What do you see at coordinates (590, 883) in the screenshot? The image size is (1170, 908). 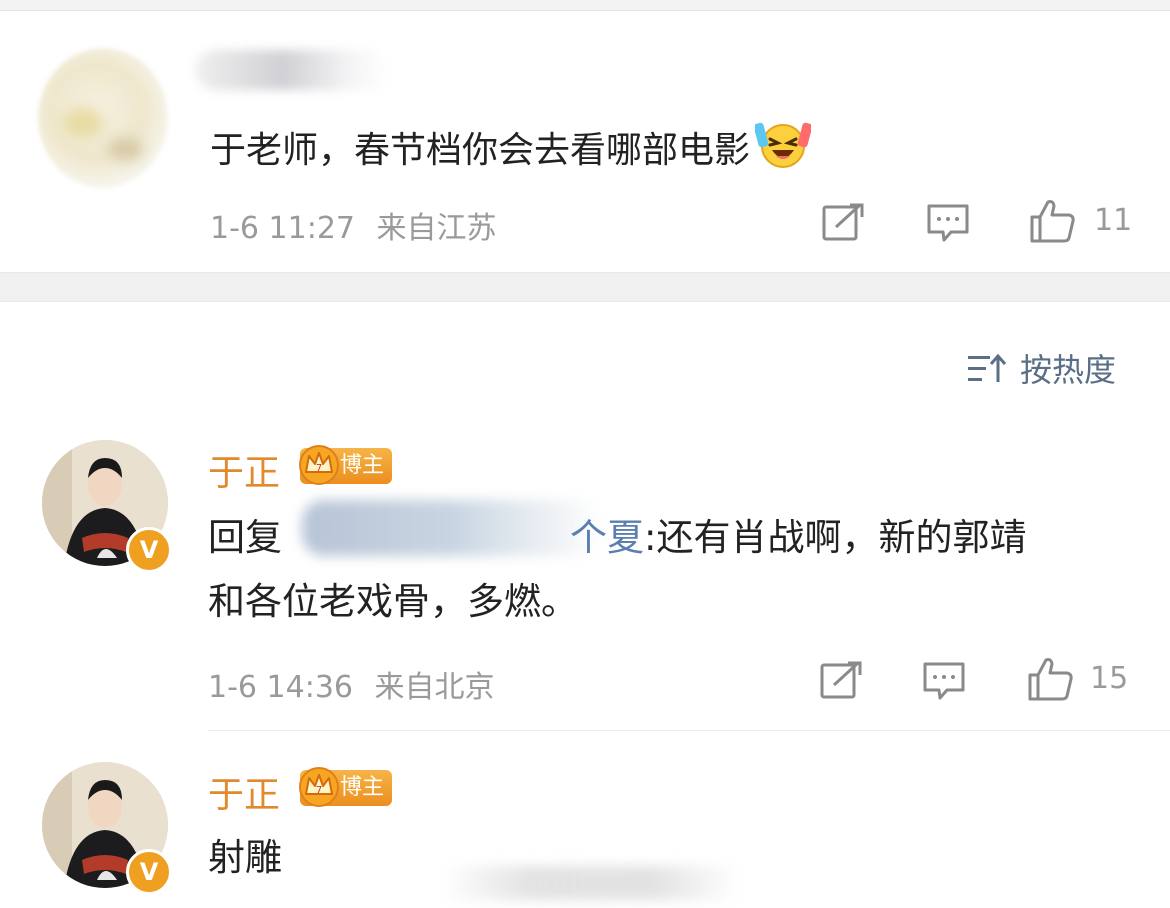 I see `blurred-watermark` at bounding box center [590, 883].